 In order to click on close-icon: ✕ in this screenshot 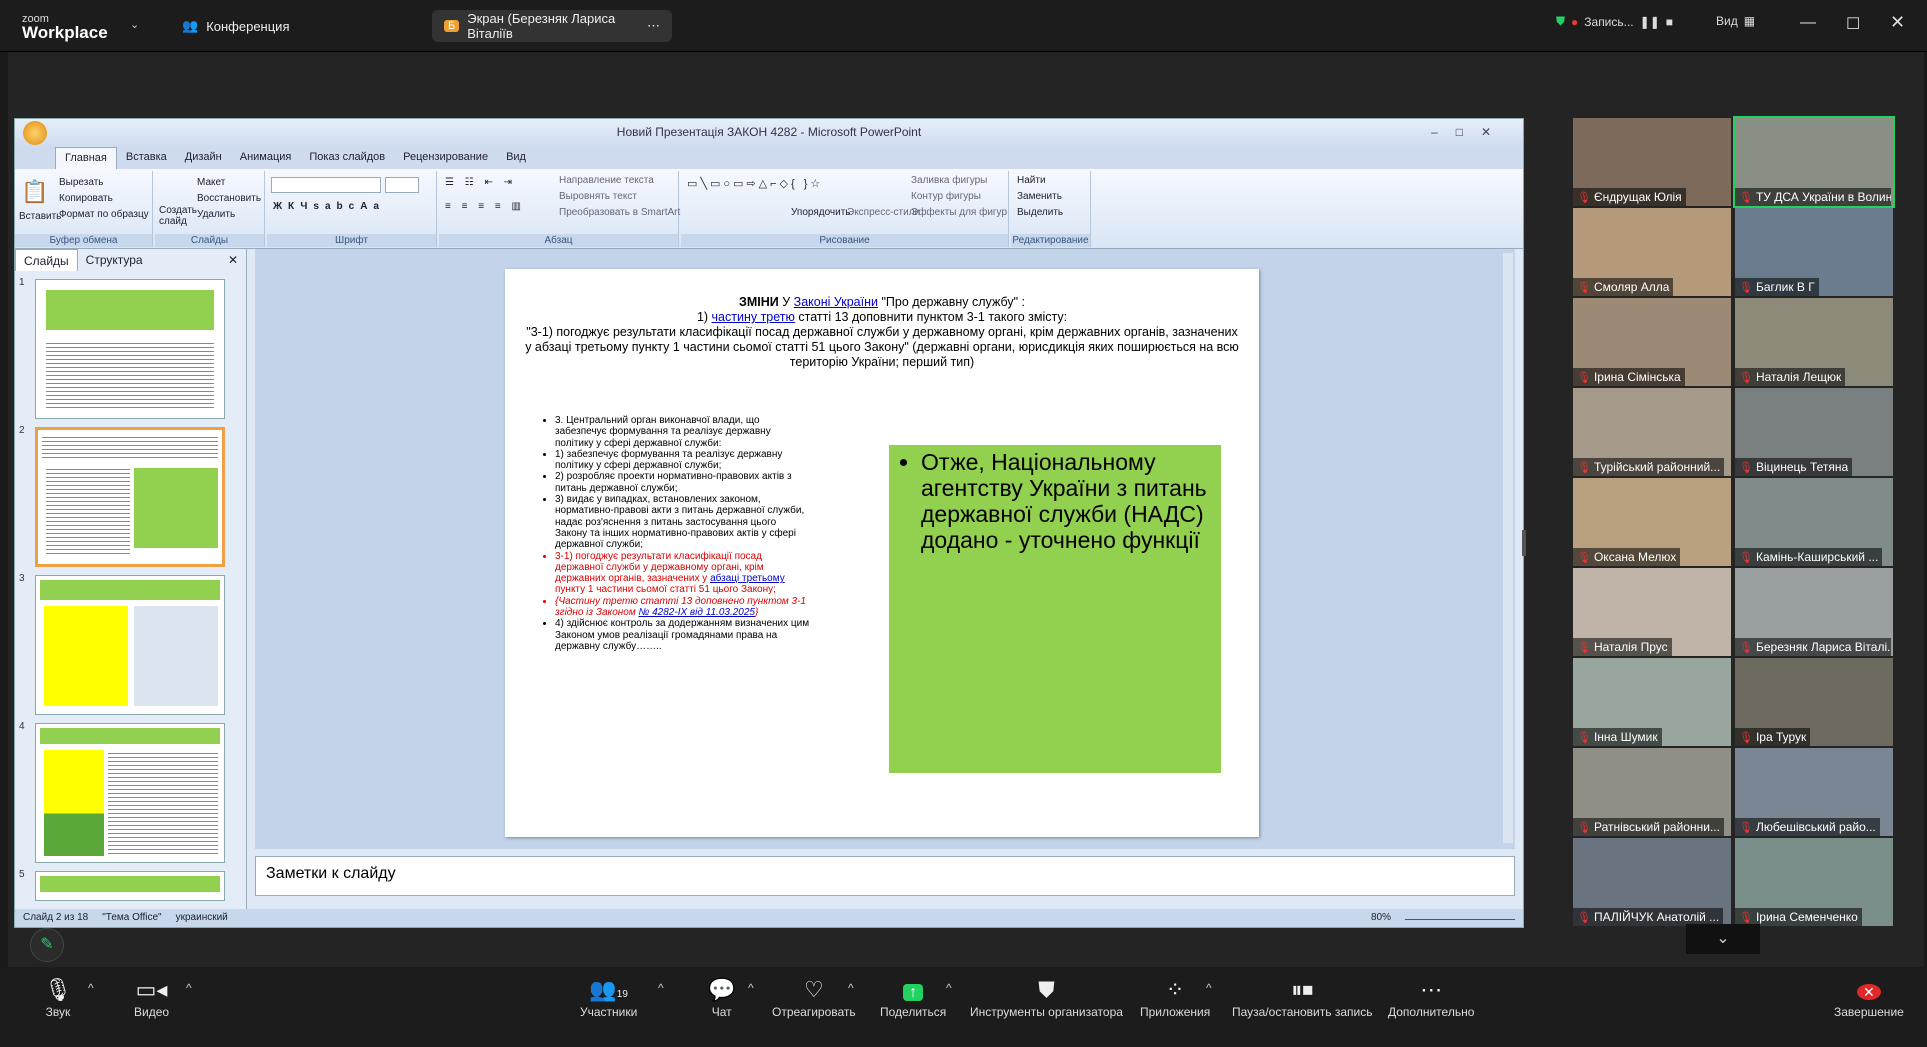, I will do `click(1897, 22)`.